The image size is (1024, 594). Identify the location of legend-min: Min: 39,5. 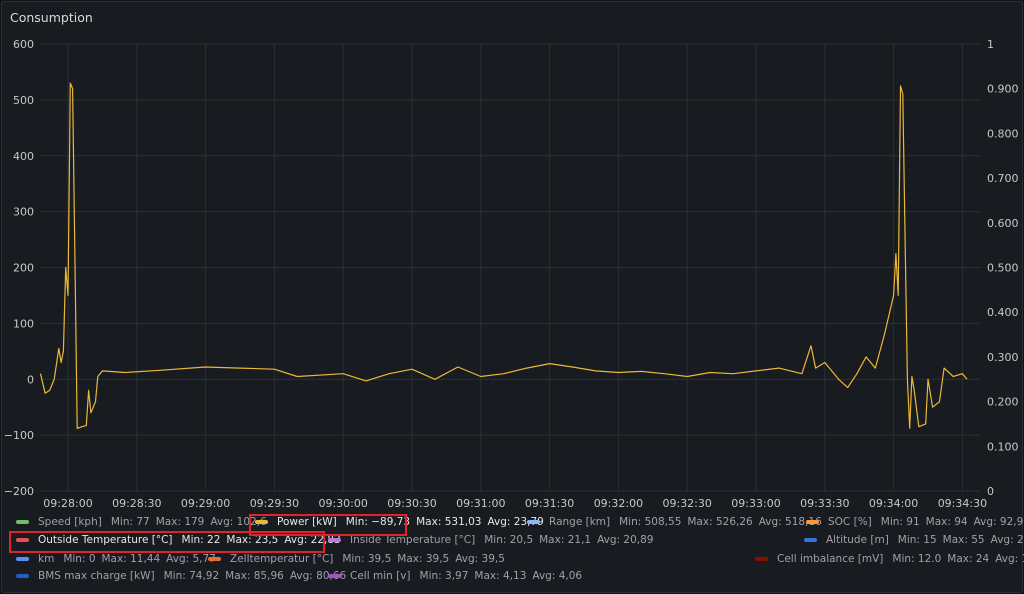
(367, 559).